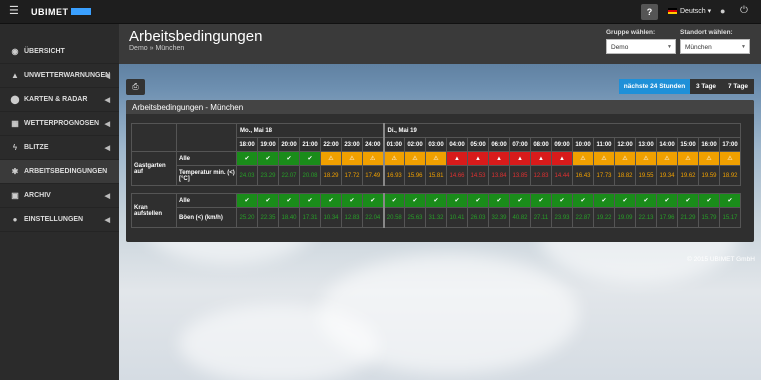 The height and width of the screenshot is (380, 761). Describe the element at coordinates (689, 11) in the screenshot. I see `language-selector: Deutsch ▾` at that location.